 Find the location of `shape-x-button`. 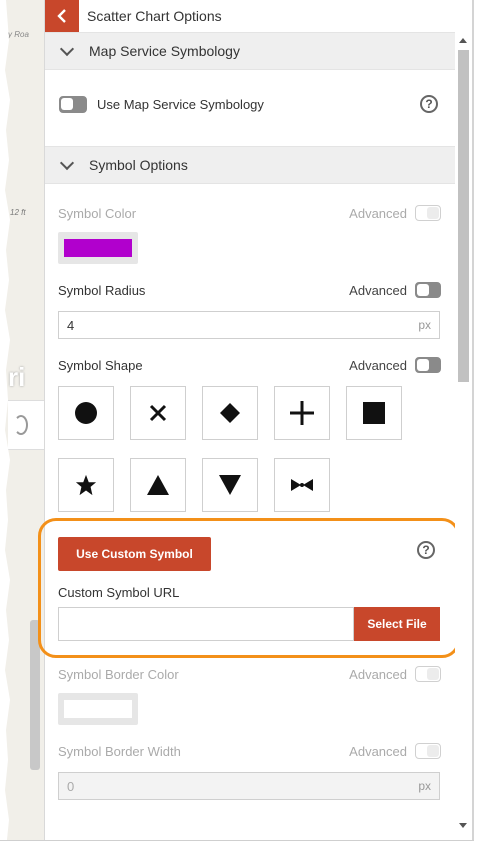

shape-x-button is located at coordinates (158, 413).